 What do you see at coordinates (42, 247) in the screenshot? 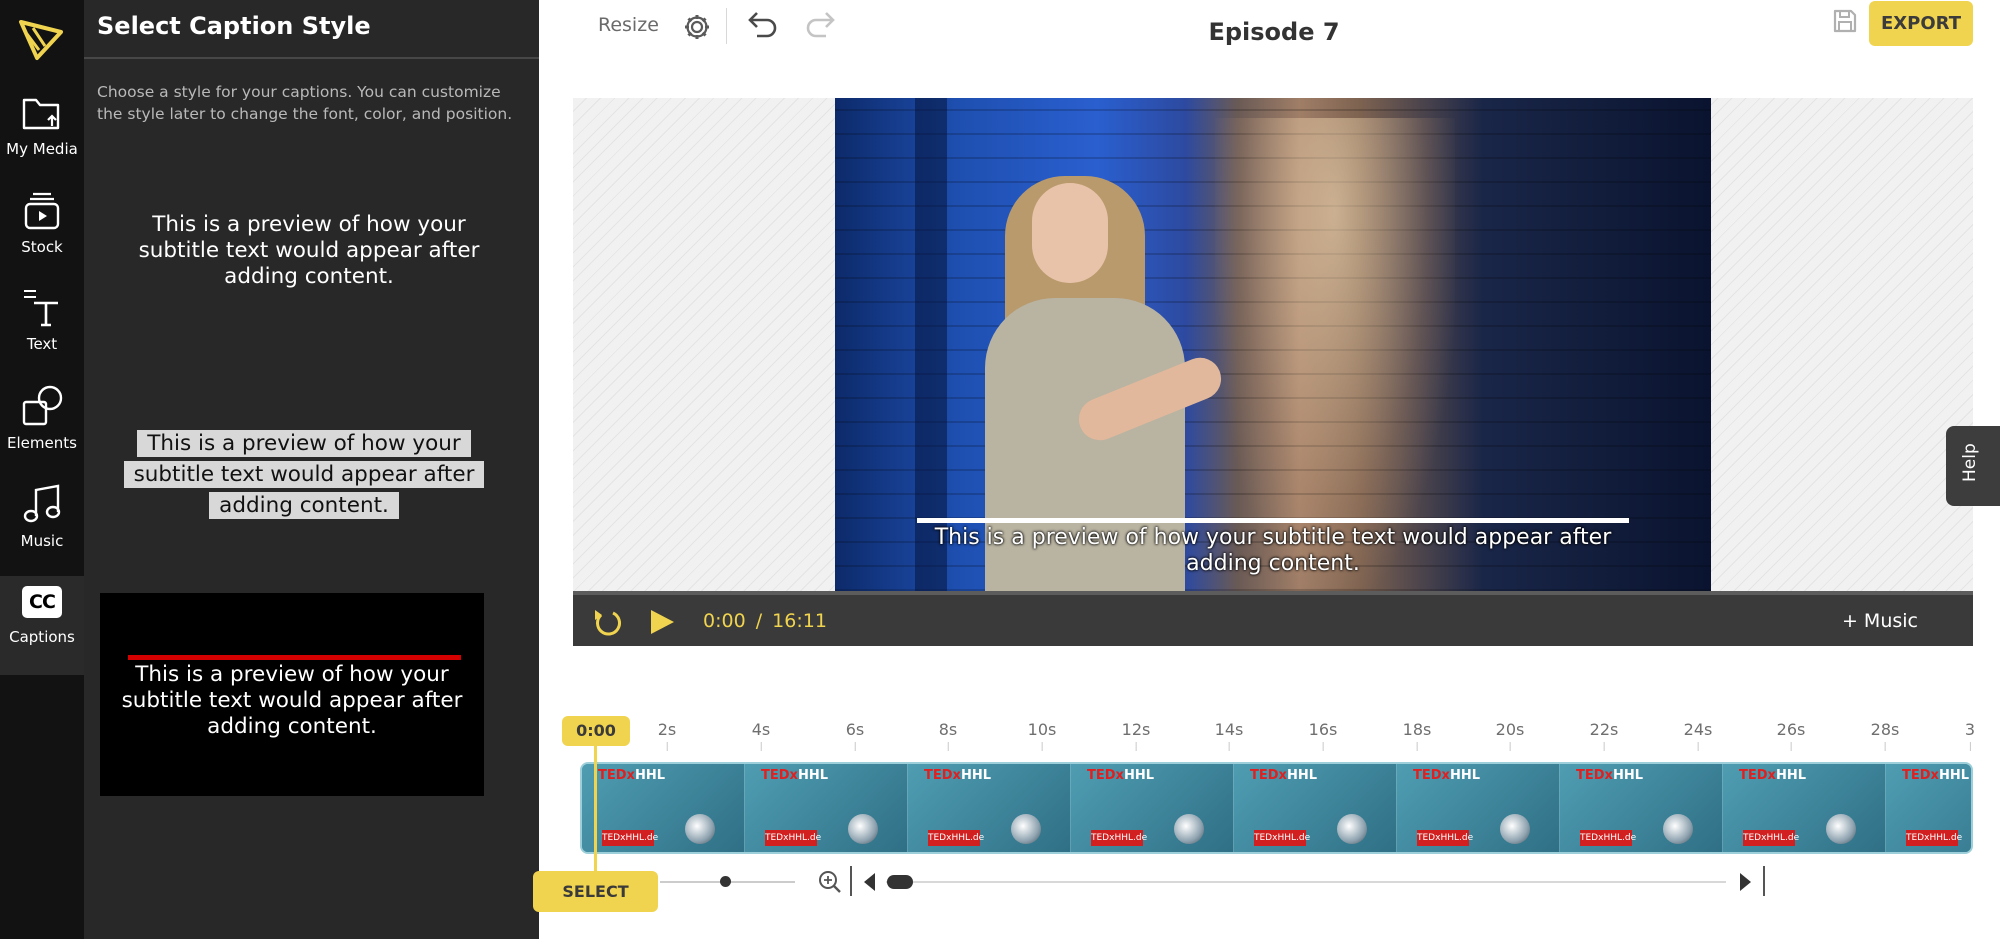
I see `rail-label-stock: Stock` at bounding box center [42, 247].